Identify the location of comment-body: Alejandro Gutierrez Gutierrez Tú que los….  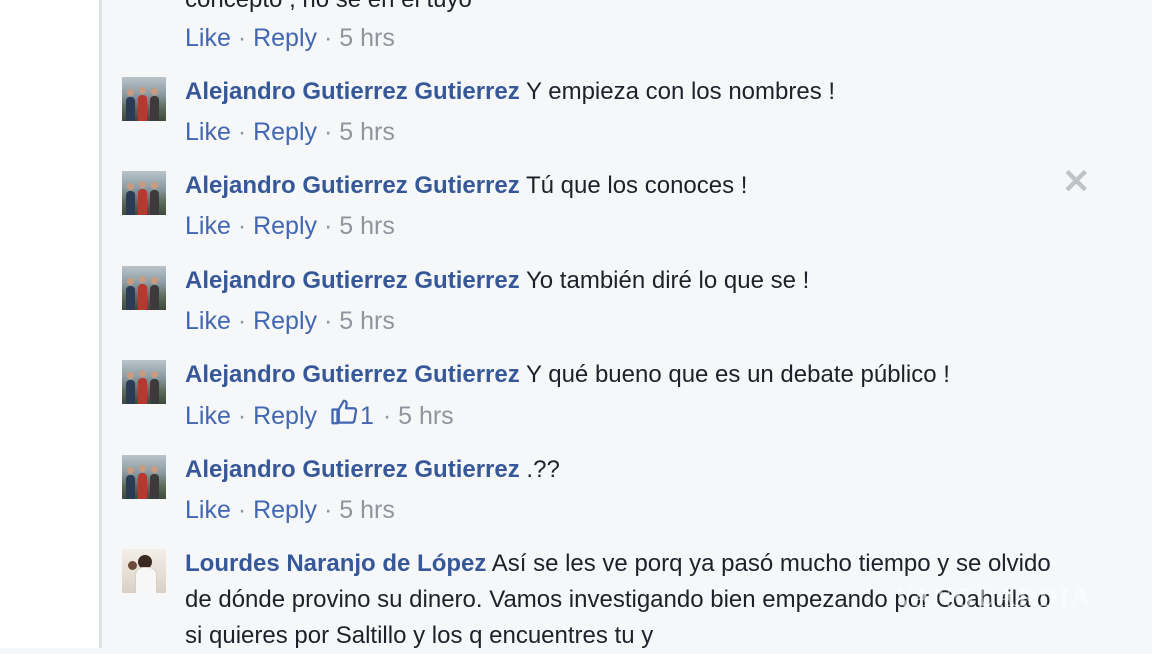
(623, 186).